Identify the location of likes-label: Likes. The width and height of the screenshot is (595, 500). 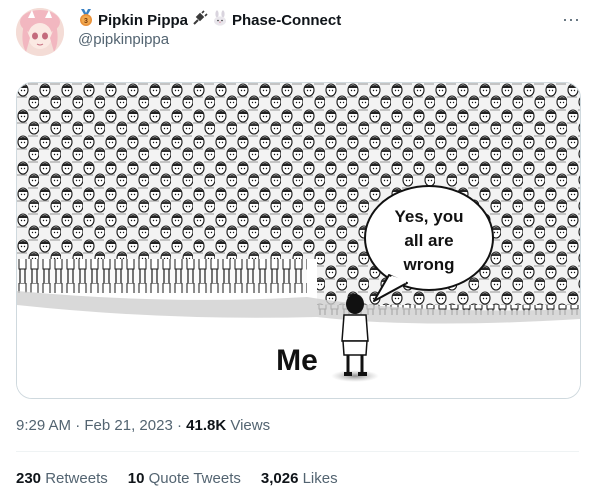
(320, 478).